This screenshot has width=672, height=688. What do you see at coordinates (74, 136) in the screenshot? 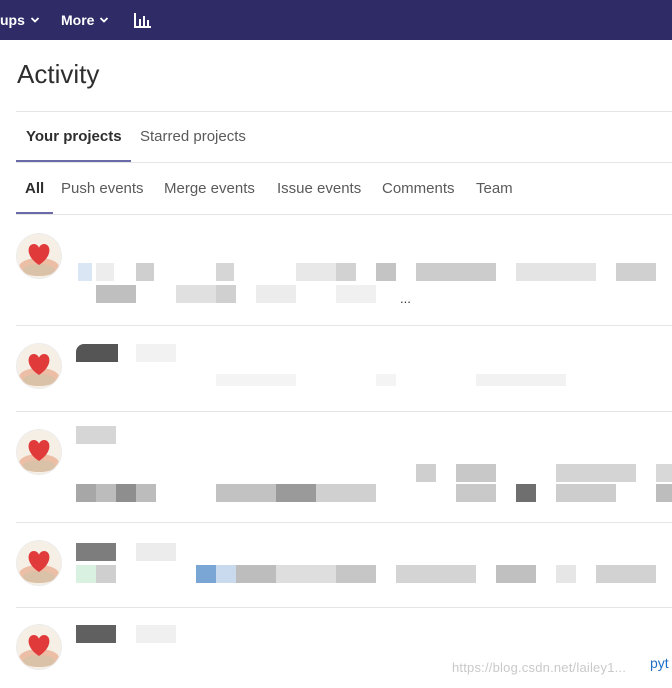
I see `tab-your-projects: Your projects` at bounding box center [74, 136].